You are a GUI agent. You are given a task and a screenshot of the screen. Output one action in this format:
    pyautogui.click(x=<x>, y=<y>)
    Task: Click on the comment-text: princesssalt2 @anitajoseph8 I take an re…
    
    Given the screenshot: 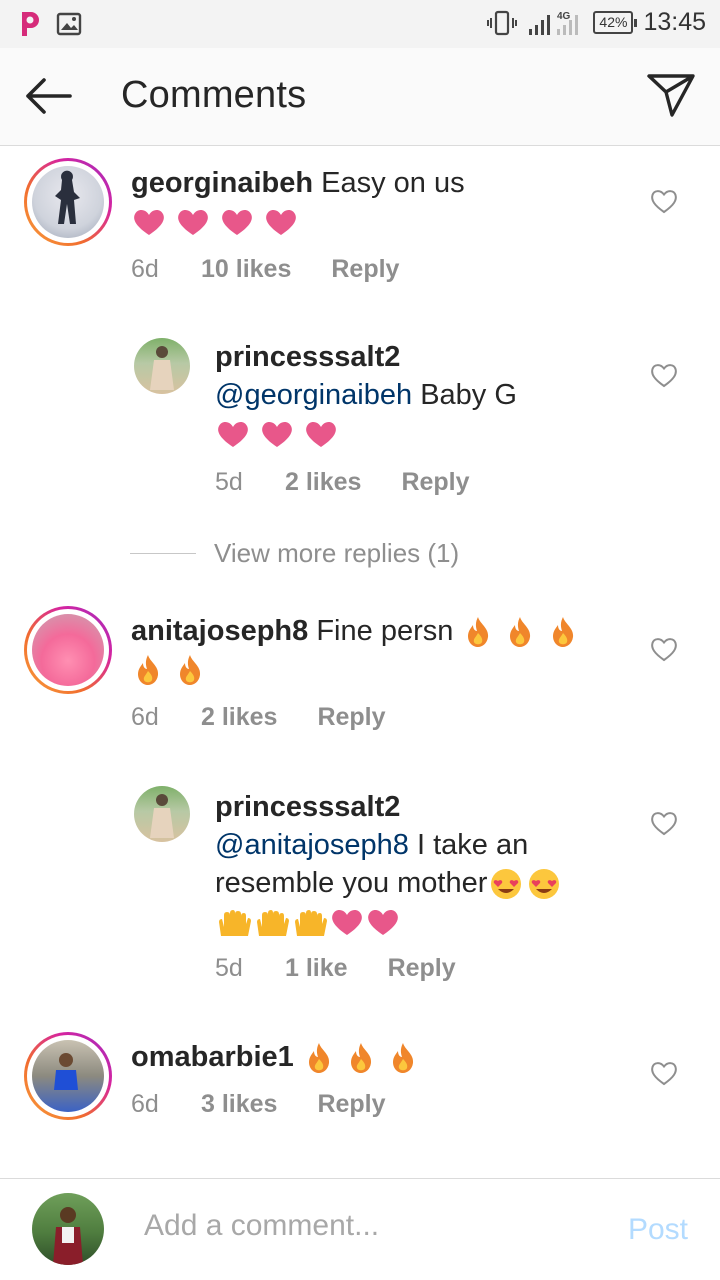 What is the action you would take?
    pyautogui.click(x=410, y=864)
    